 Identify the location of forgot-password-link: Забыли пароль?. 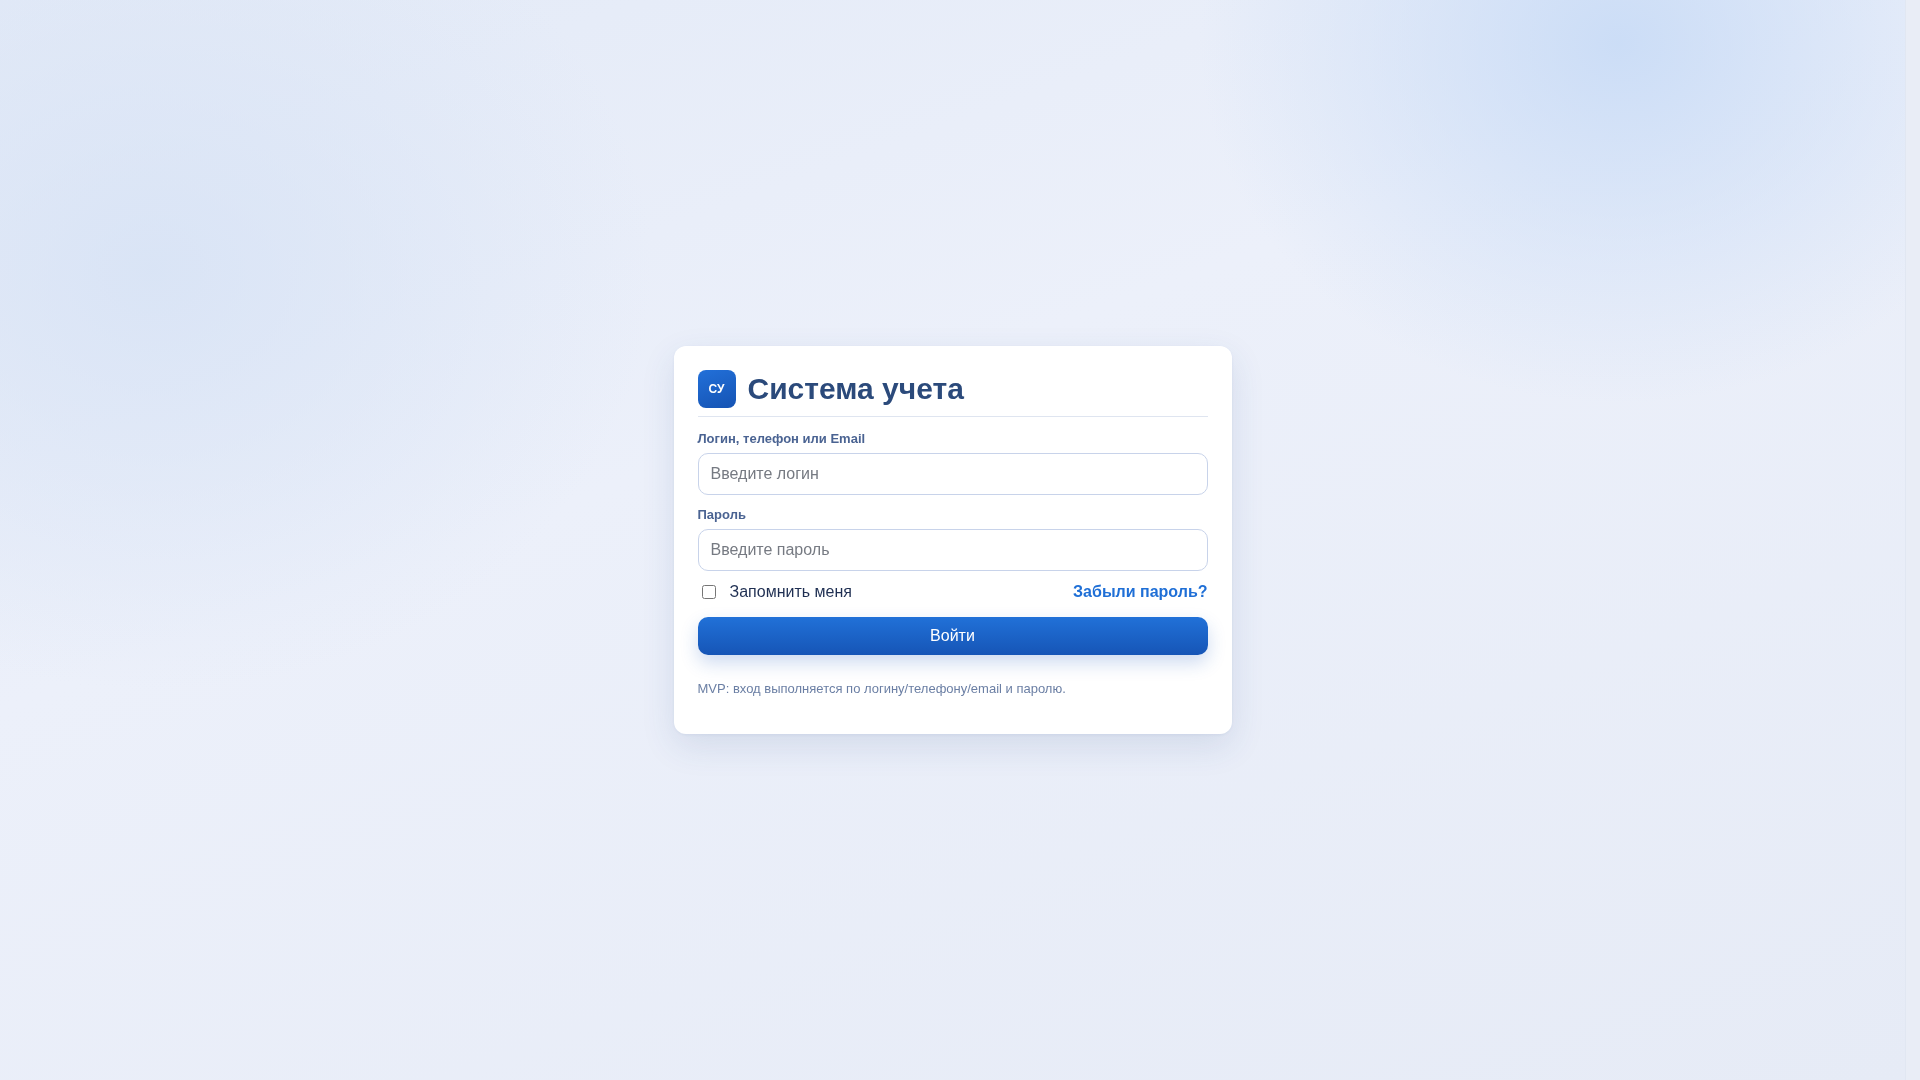
(1140, 592).